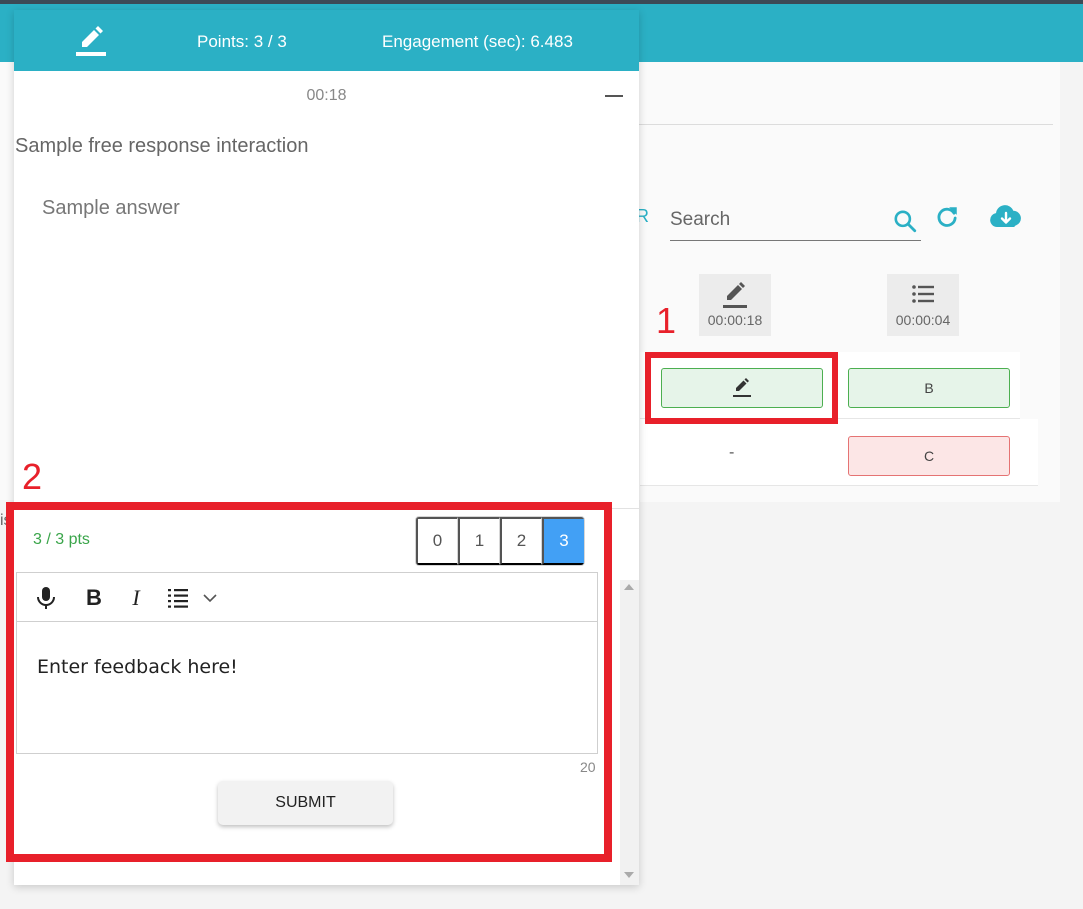 This screenshot has height=909, width=1083. I want to click on student-answer: Sample answer, so click(111, 208).